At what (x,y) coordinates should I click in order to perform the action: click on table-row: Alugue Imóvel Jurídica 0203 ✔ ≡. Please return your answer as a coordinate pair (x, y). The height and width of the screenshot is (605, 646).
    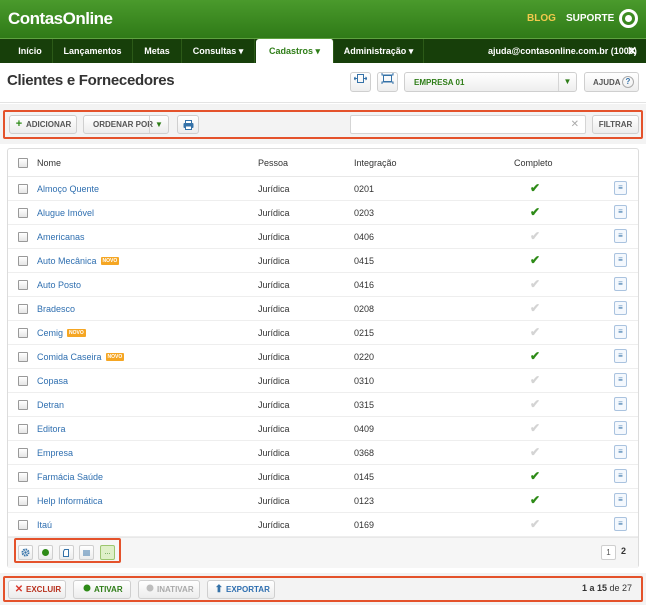
    Looking at the image, I should click on (323, 213).